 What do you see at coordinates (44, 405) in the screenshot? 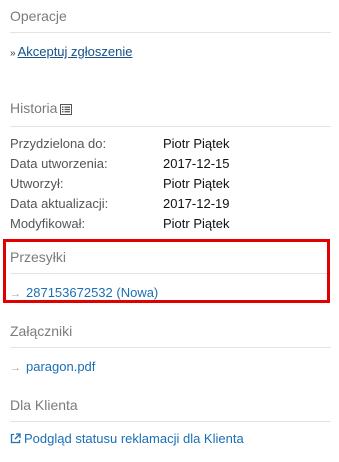
I see `client-title: Dla Klienta` at bounding box center [44, 405].